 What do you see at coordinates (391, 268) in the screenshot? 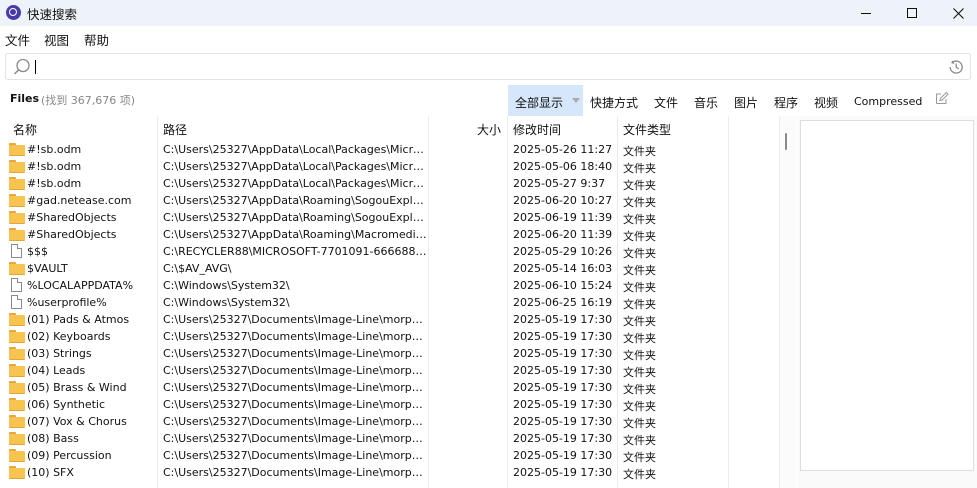
I see `table-row: $VAULT C:\$AV_AVG\ 2025-05-14 16:03 文件夹` at bounding box center [391, 268].